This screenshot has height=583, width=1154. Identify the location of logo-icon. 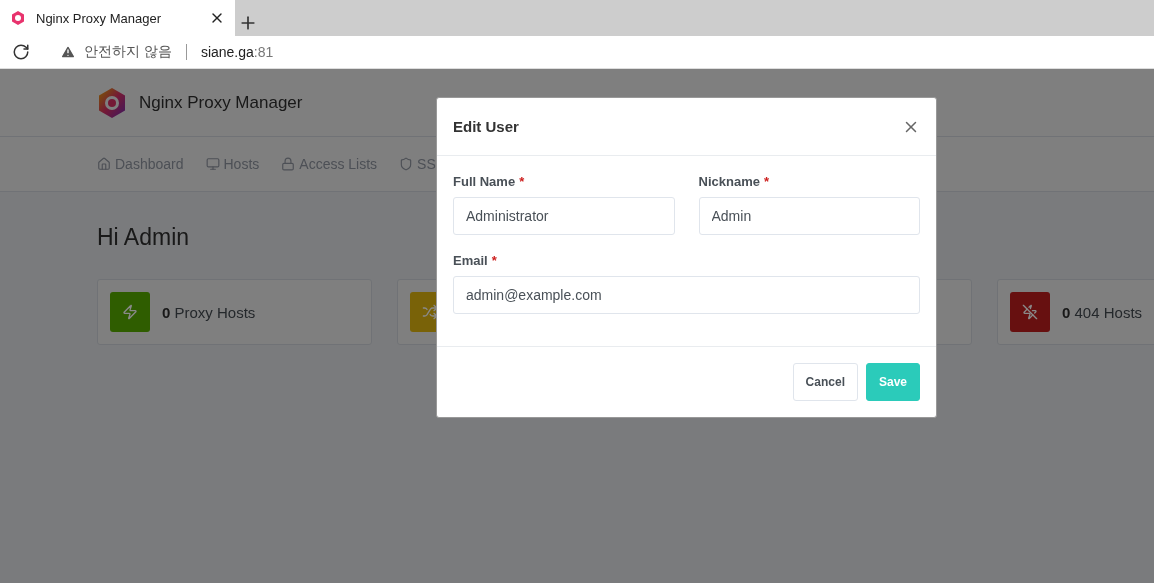
(112, 102).